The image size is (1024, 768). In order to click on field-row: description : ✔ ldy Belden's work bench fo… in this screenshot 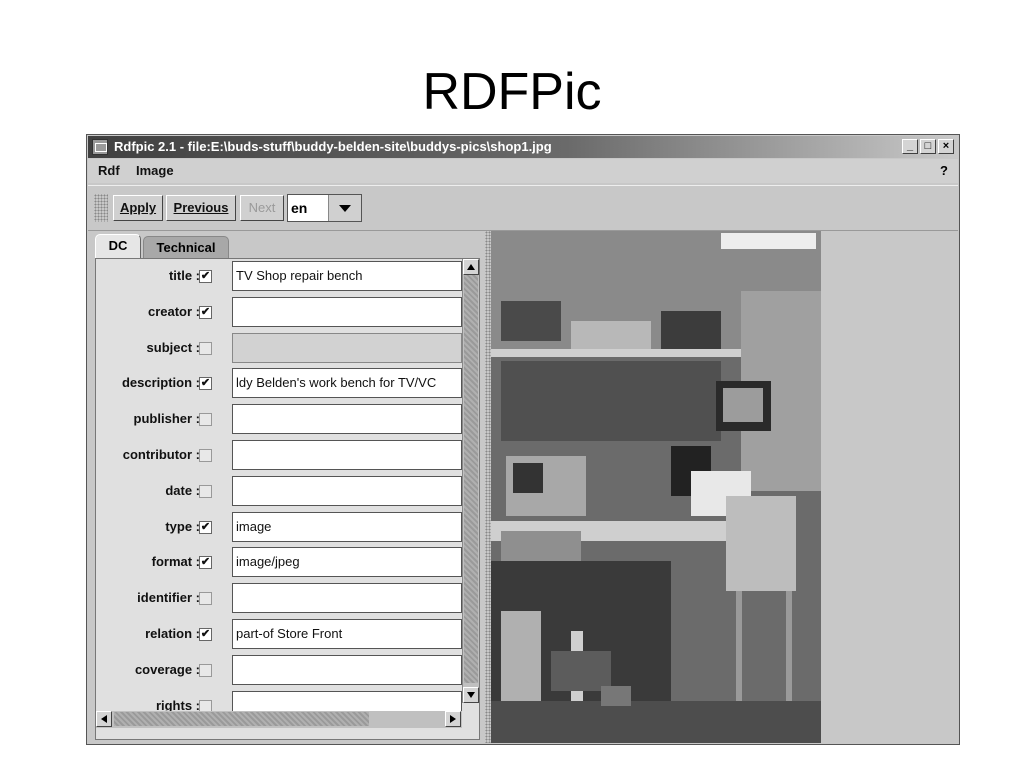, I will do `click(279, 385)`.